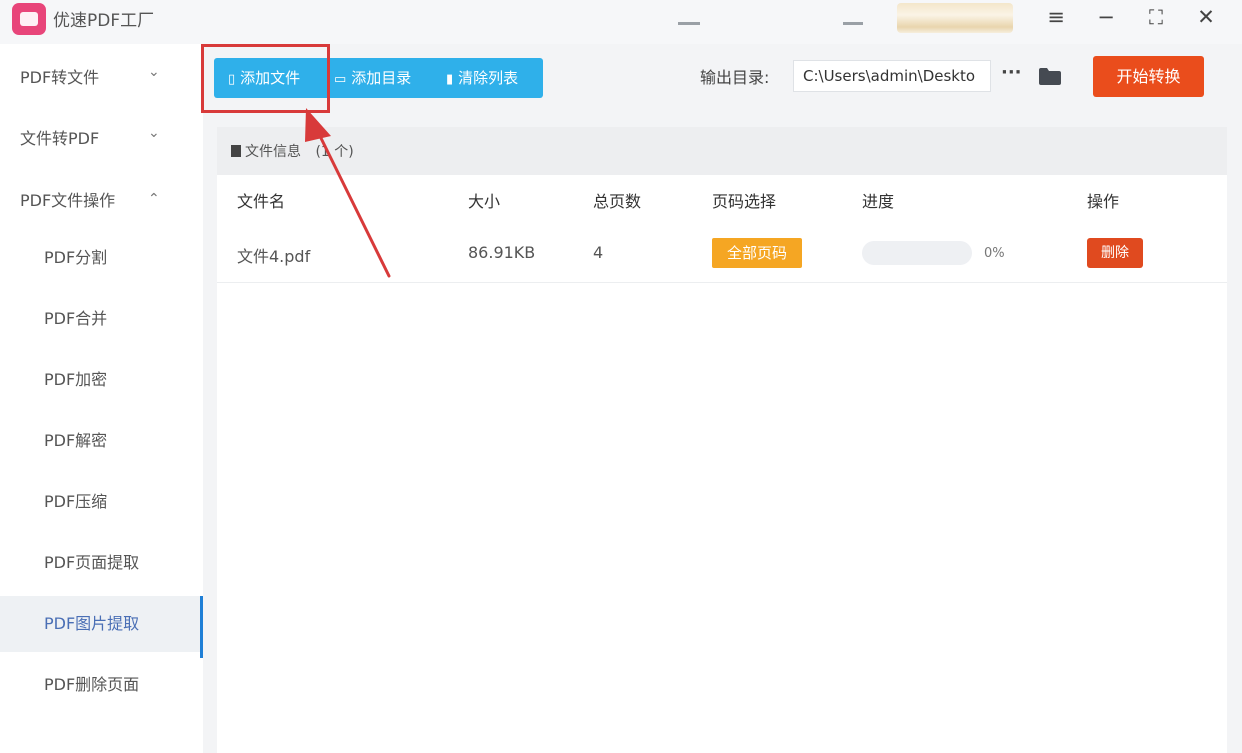  What do you see at coordinates (104, 21) in the screenshot?
I see `app-title: 优速PDF工厂` at bounding box center [104, 21].